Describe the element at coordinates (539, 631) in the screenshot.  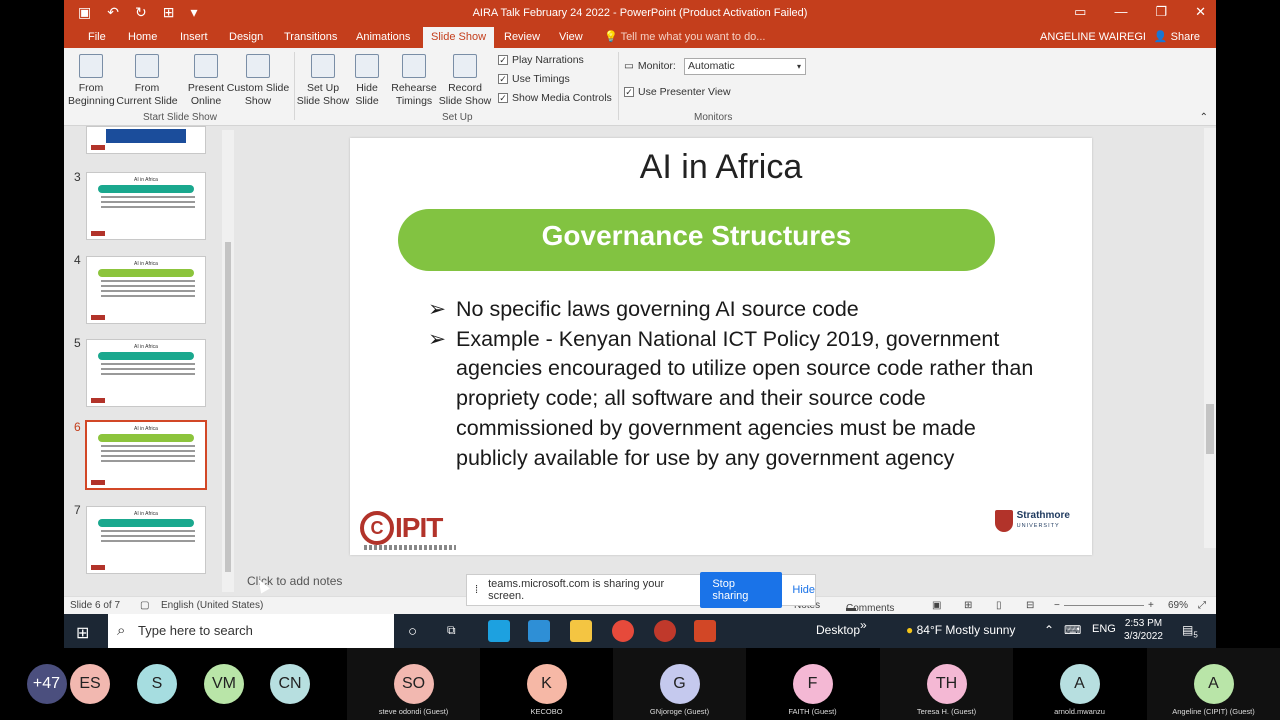
I see `store-icon` at that location.